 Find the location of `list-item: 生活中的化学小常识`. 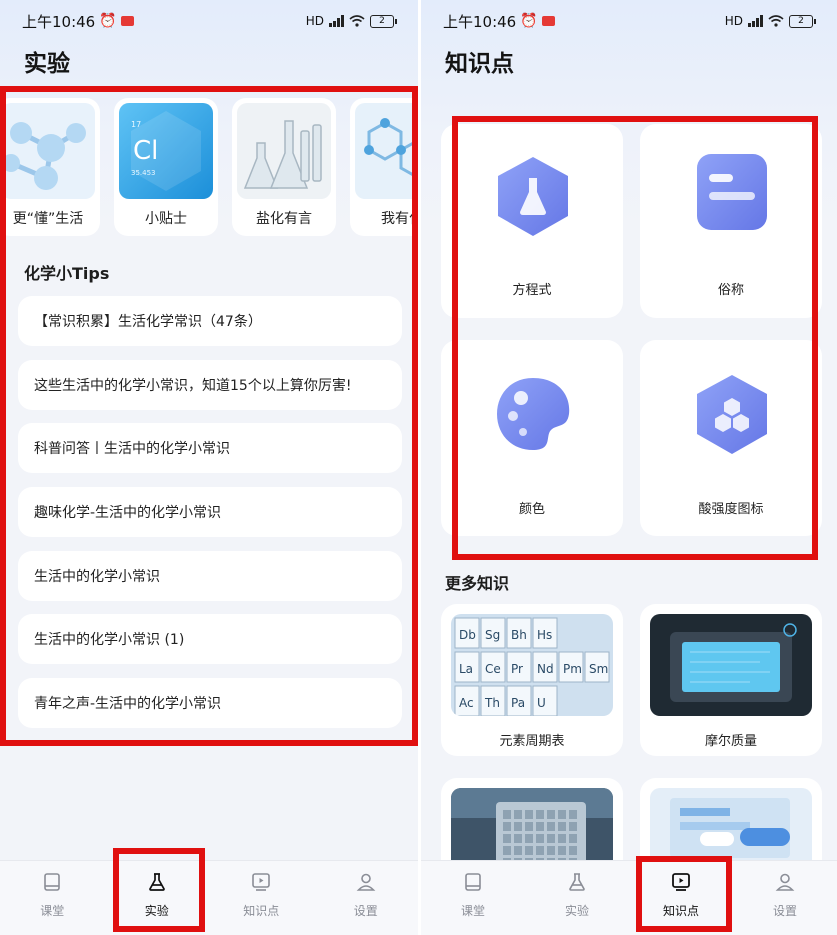

list-item: 生活中的化学小常识 is located at coordinates (210, 575).